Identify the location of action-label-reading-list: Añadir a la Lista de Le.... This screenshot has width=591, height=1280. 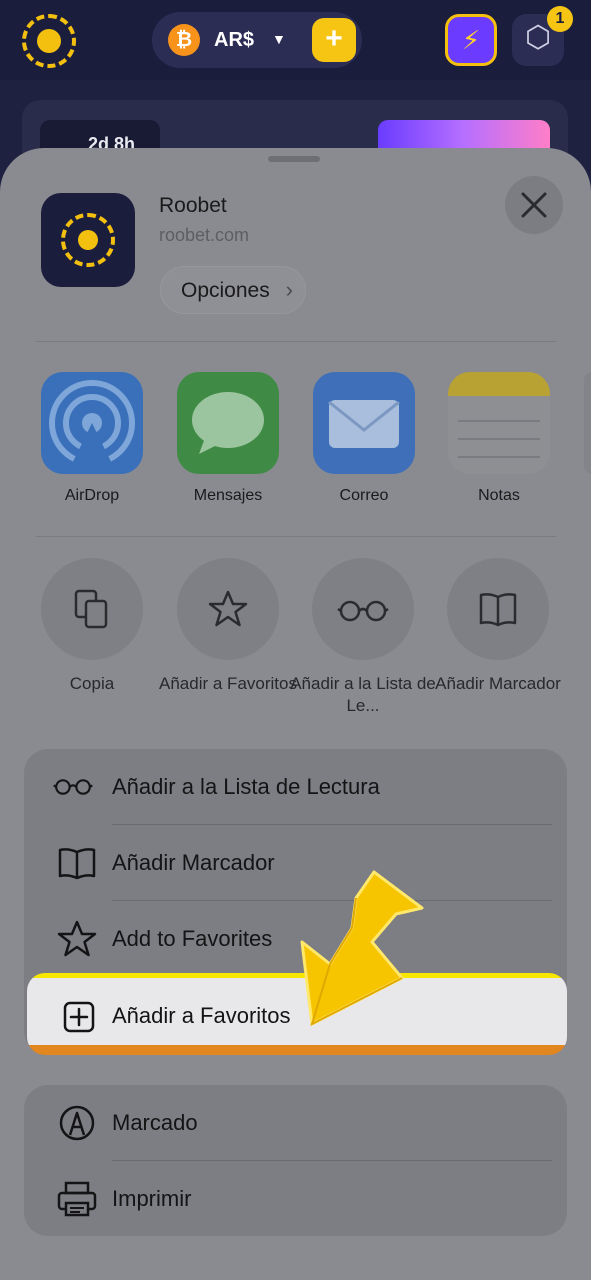
(363, 694).